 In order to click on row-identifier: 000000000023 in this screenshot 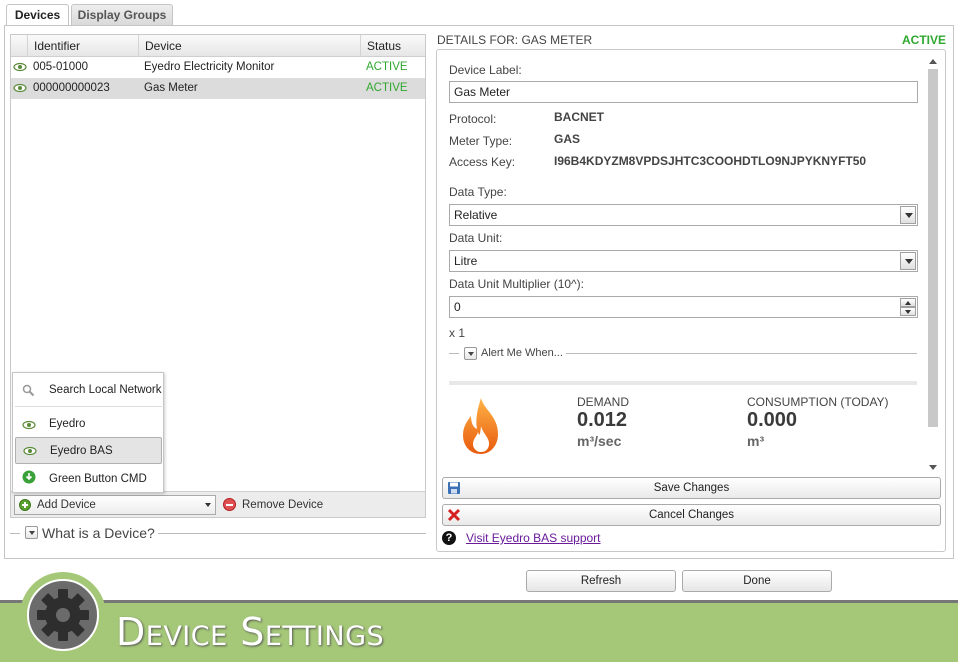, I will do `click(71, 88)`.